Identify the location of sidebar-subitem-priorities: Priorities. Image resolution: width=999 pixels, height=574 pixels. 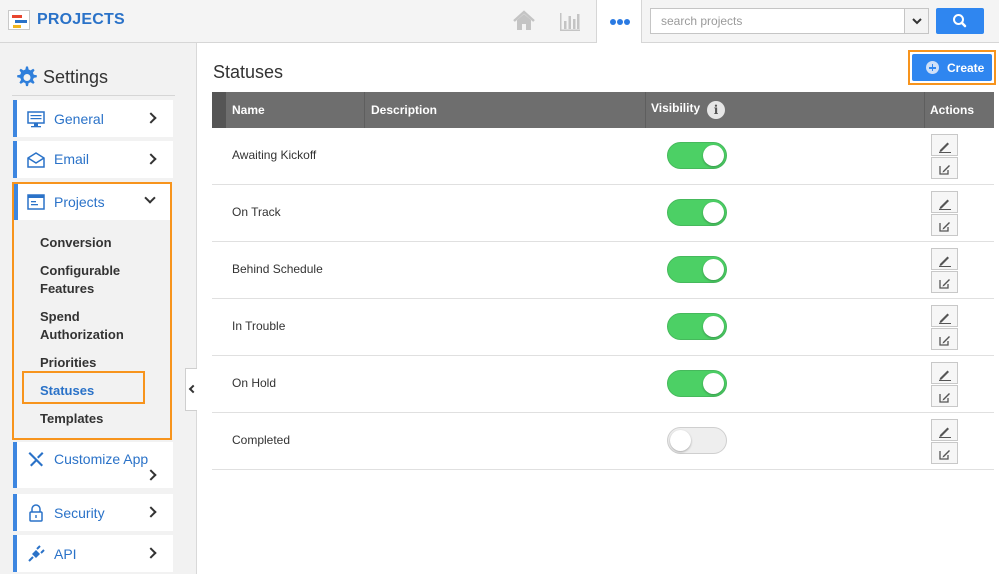
(100, 363).